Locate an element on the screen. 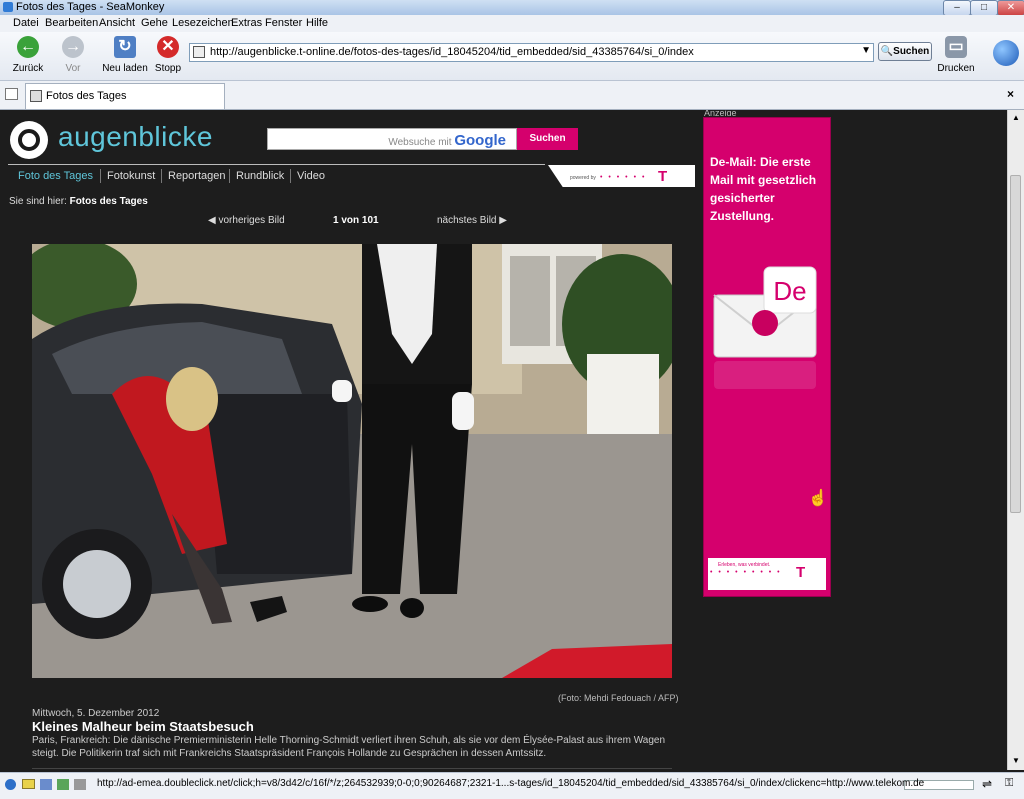 The image size is (1024, 799). window-title: Fotos des Tages - SeaMonkey is located at coordinates (90, 7).